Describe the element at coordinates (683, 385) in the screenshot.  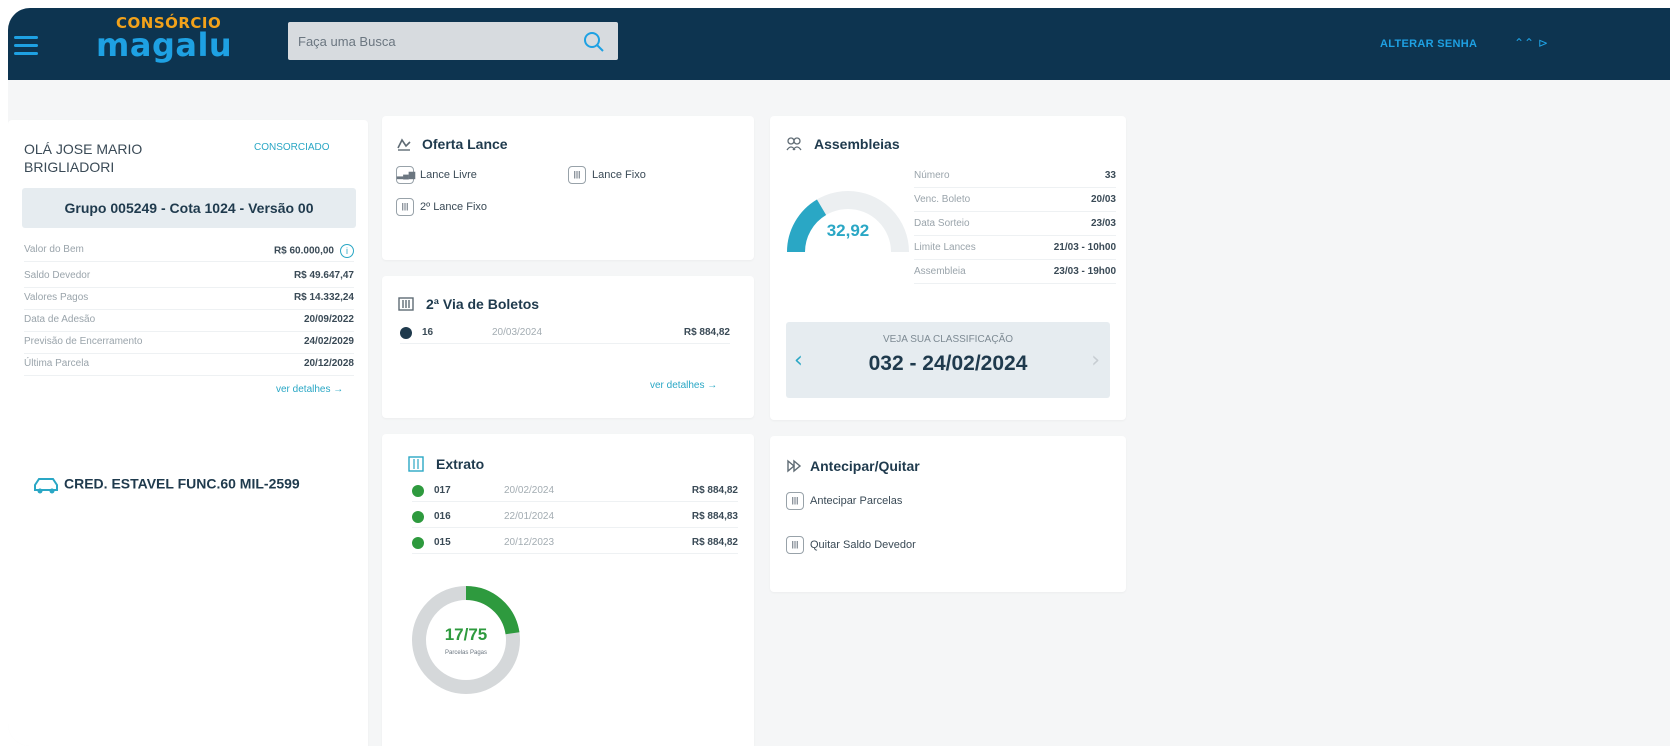
I see `boletos-details-link: ver detalhes →` at that location.